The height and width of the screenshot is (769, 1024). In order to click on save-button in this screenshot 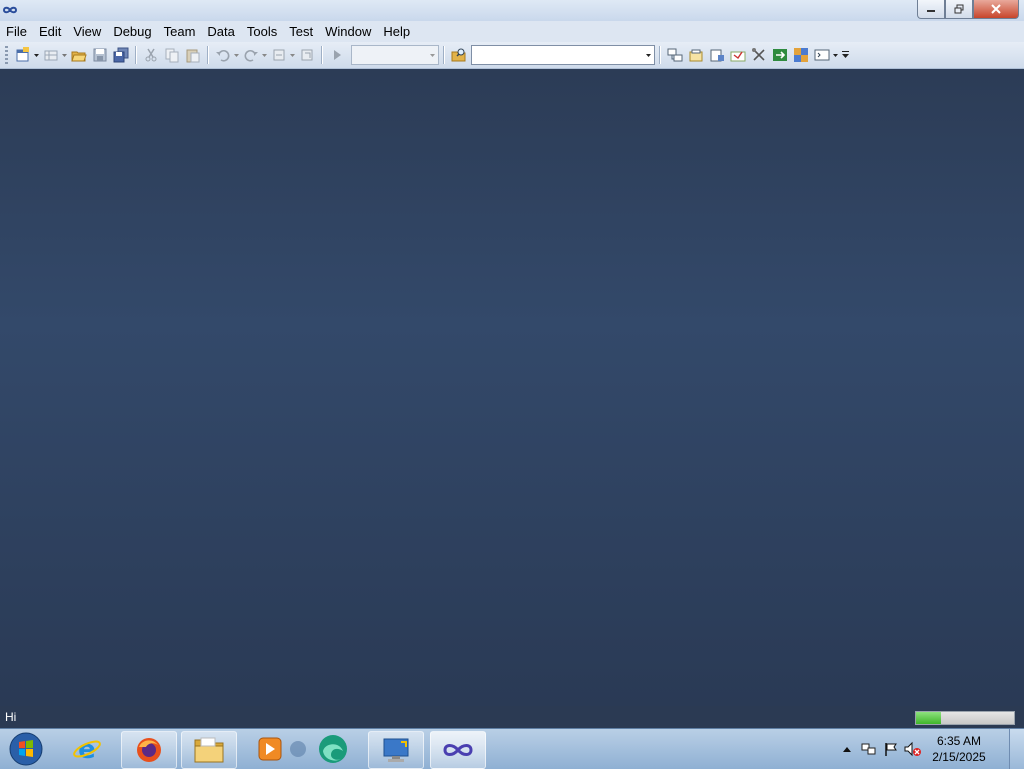, I will do `click(99, 55)`.